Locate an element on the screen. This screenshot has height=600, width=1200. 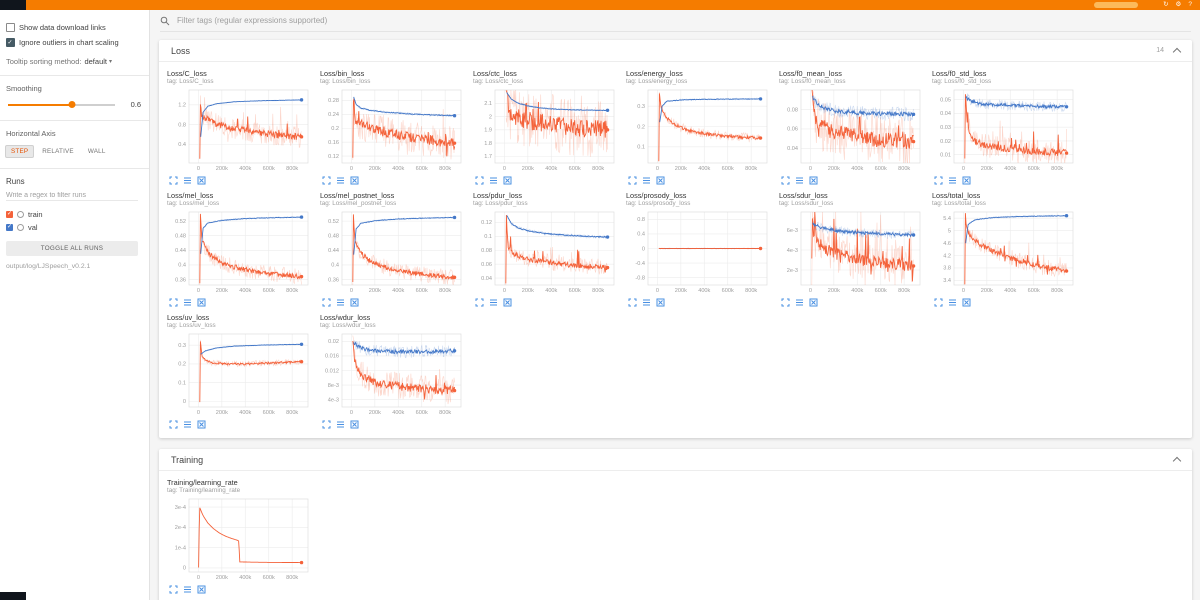
run-row-val: ✓ val is located at coordinates (74, 227).